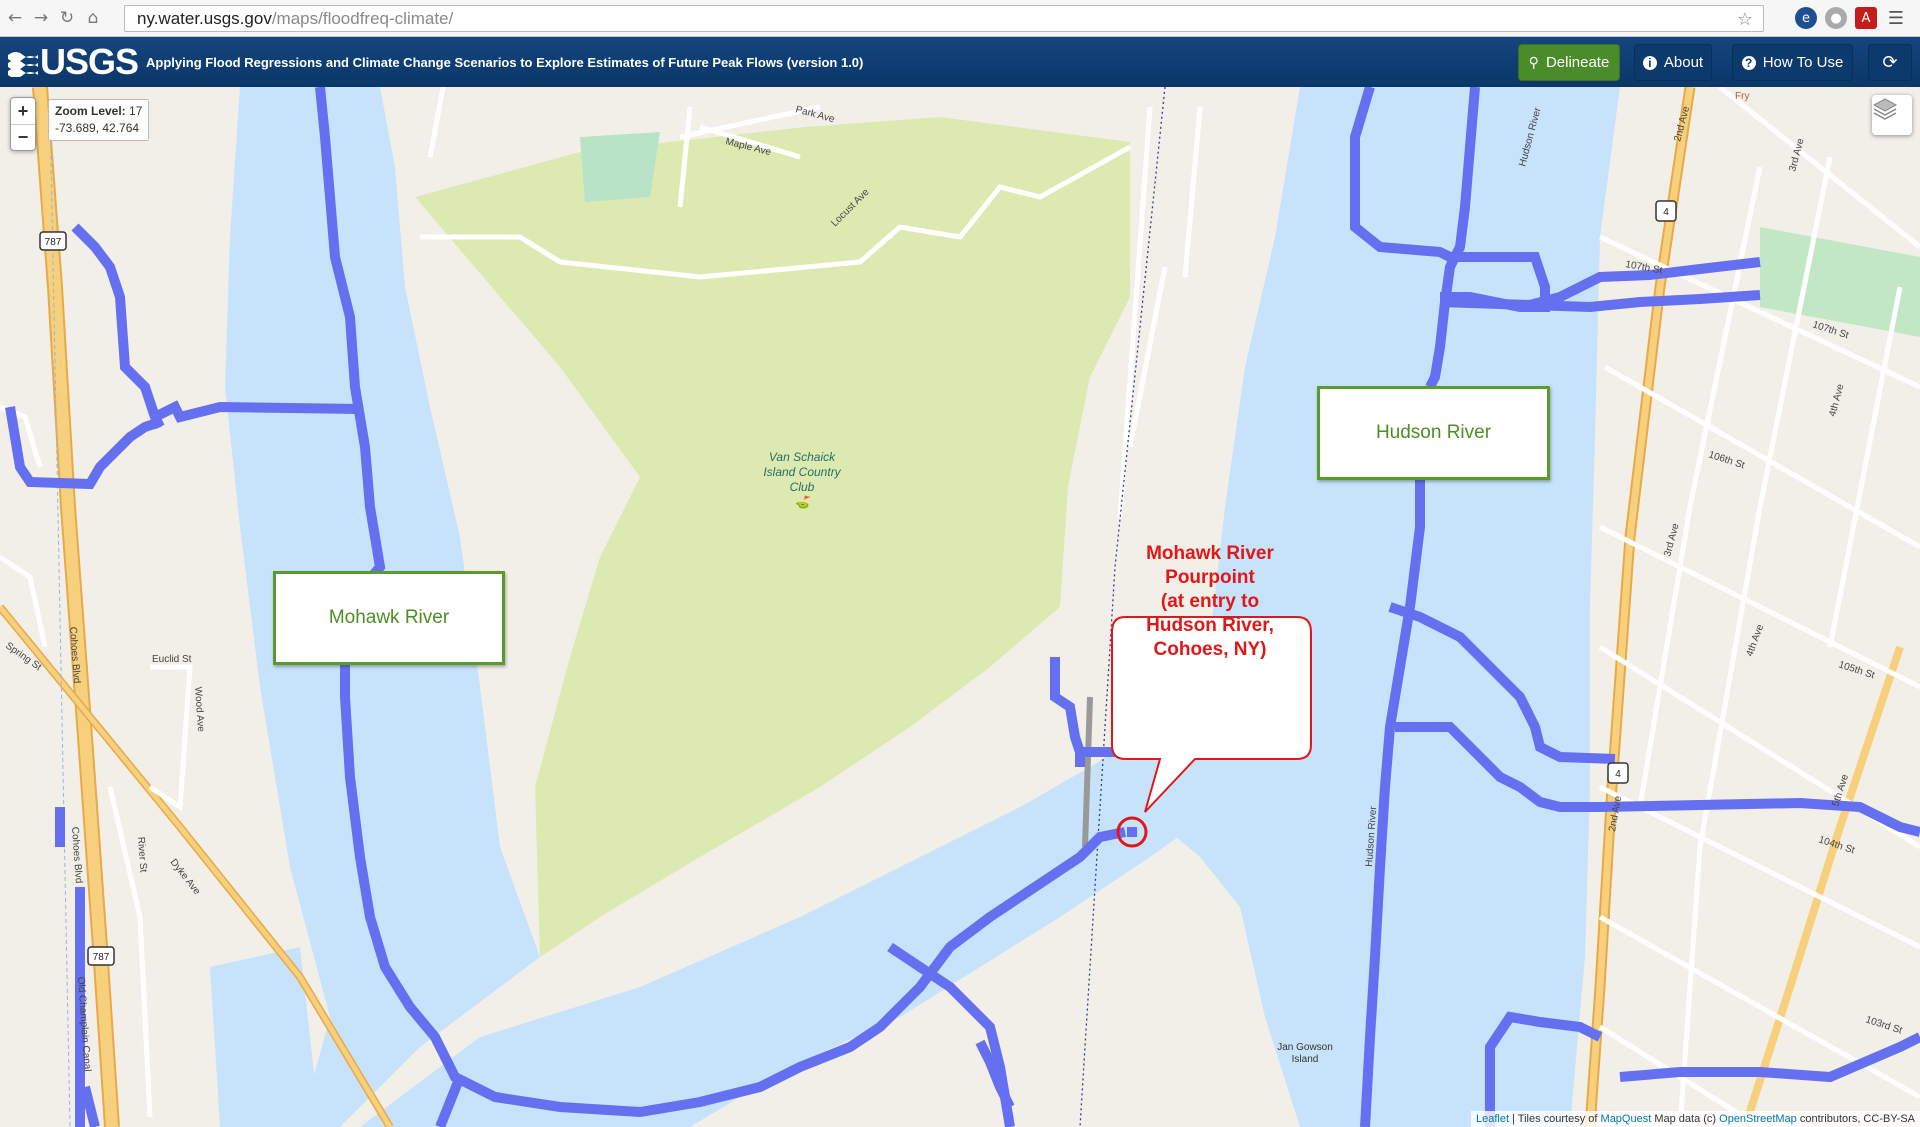 Image resolution: width=1920 pixels, height=1127 pixels. I want to click on golf-flag-icon: ⛳, so click(802, 502).